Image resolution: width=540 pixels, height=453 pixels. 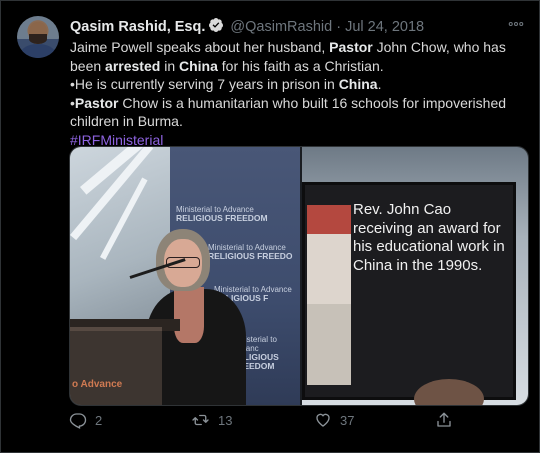 What do you see at coordinates (294, 423) in the screenshot?
I see `tweet-actions: 2 13 37` at bounding box center [294, 423].